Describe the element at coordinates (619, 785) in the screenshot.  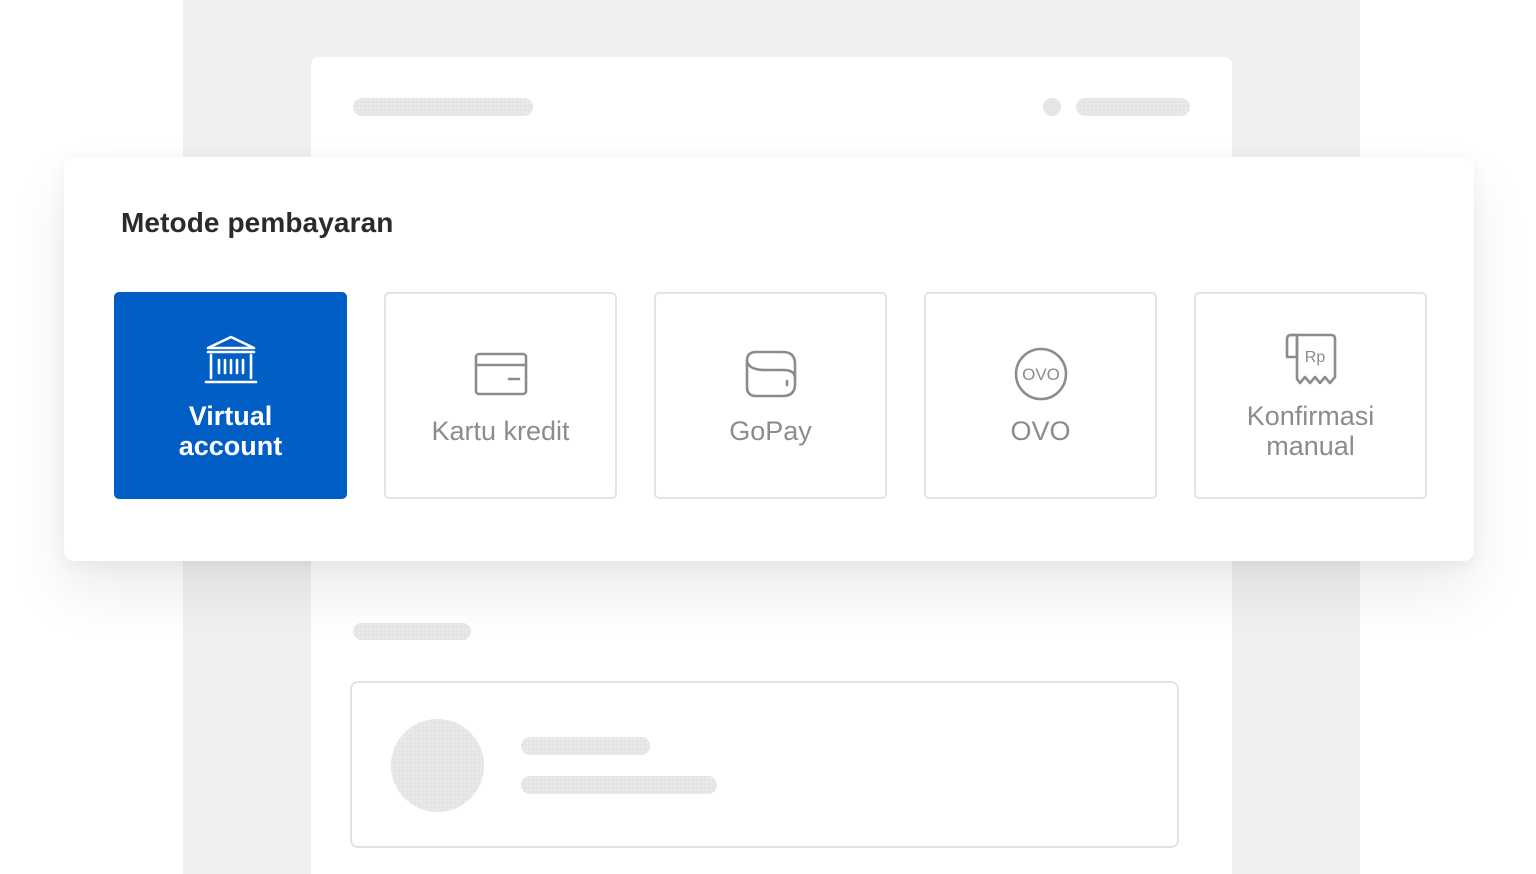
I see `skeleton-line-long` at that location.